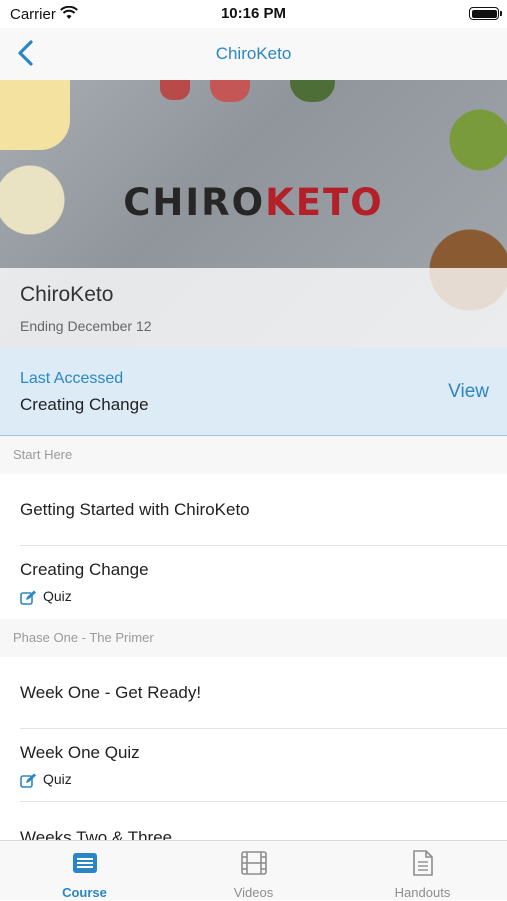 Image resolution: width=507 pixels, height=901 pixels. What do you see at coordinates (84, 892) in the screenshot?
I see `tab-label: Course` at bounding box center [84, 892].